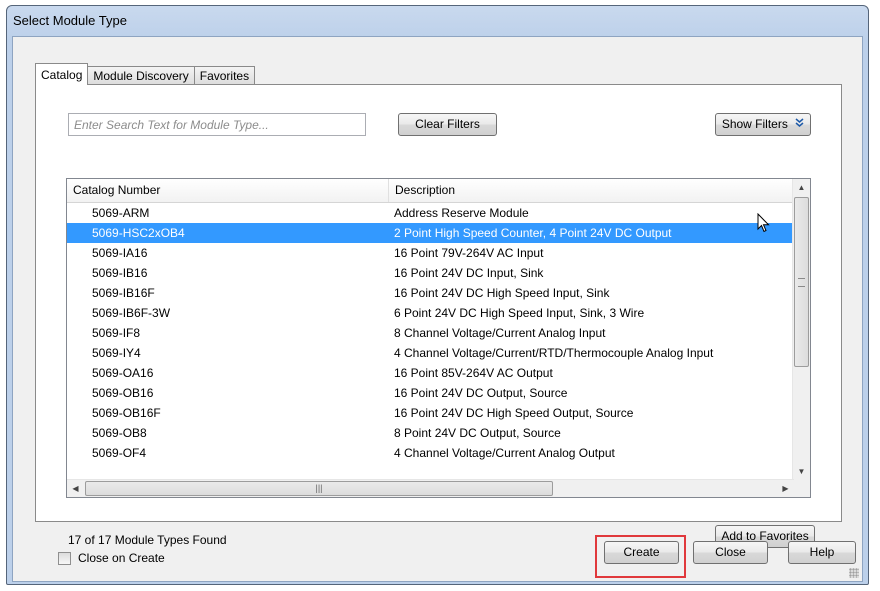 Image resolution: width=880 pixels, height=591 pixels. Describe the element at coordinates (121, 558) in the screenshot. I see `close-on-create-label: Close on Create` at that location.